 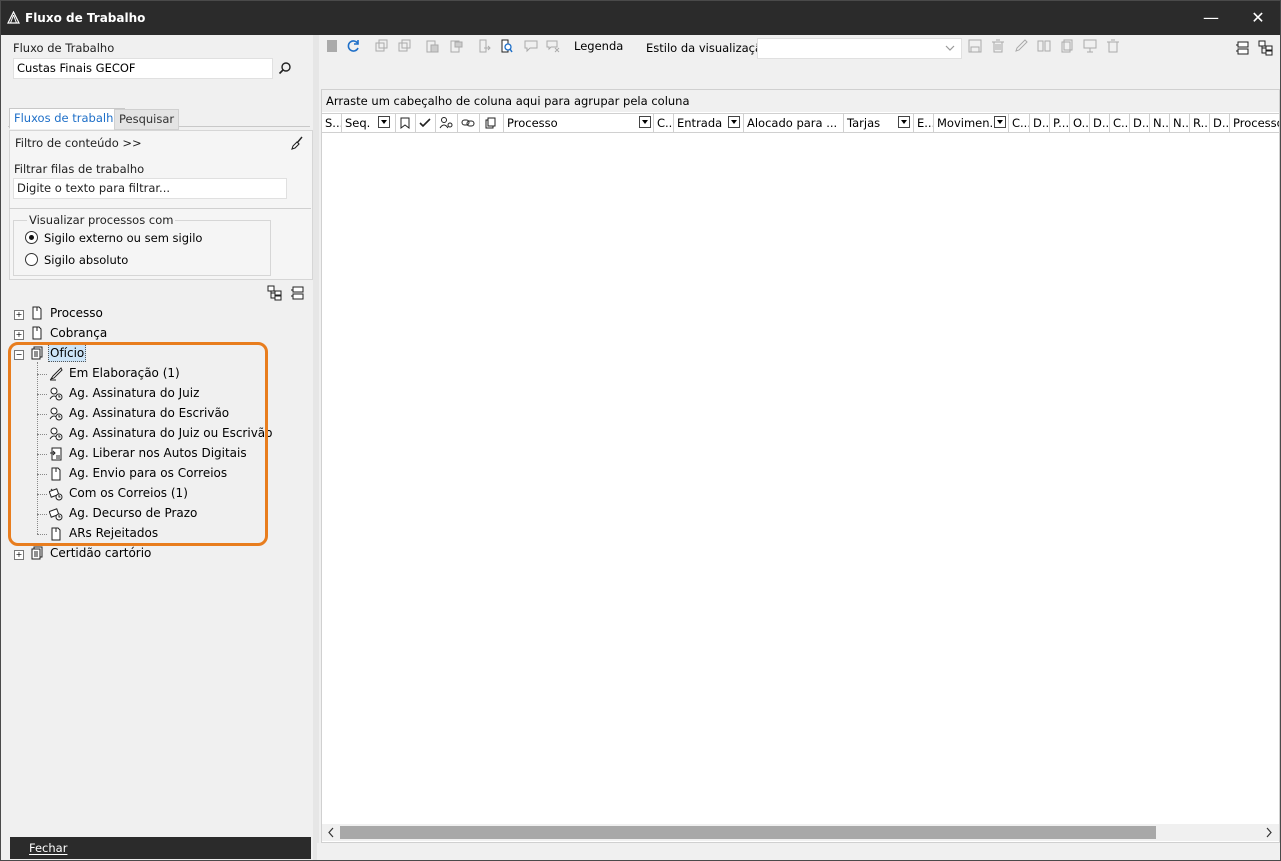 I want to click on flow-field: Custas Finais GECOF, so click(x=143, y=68).